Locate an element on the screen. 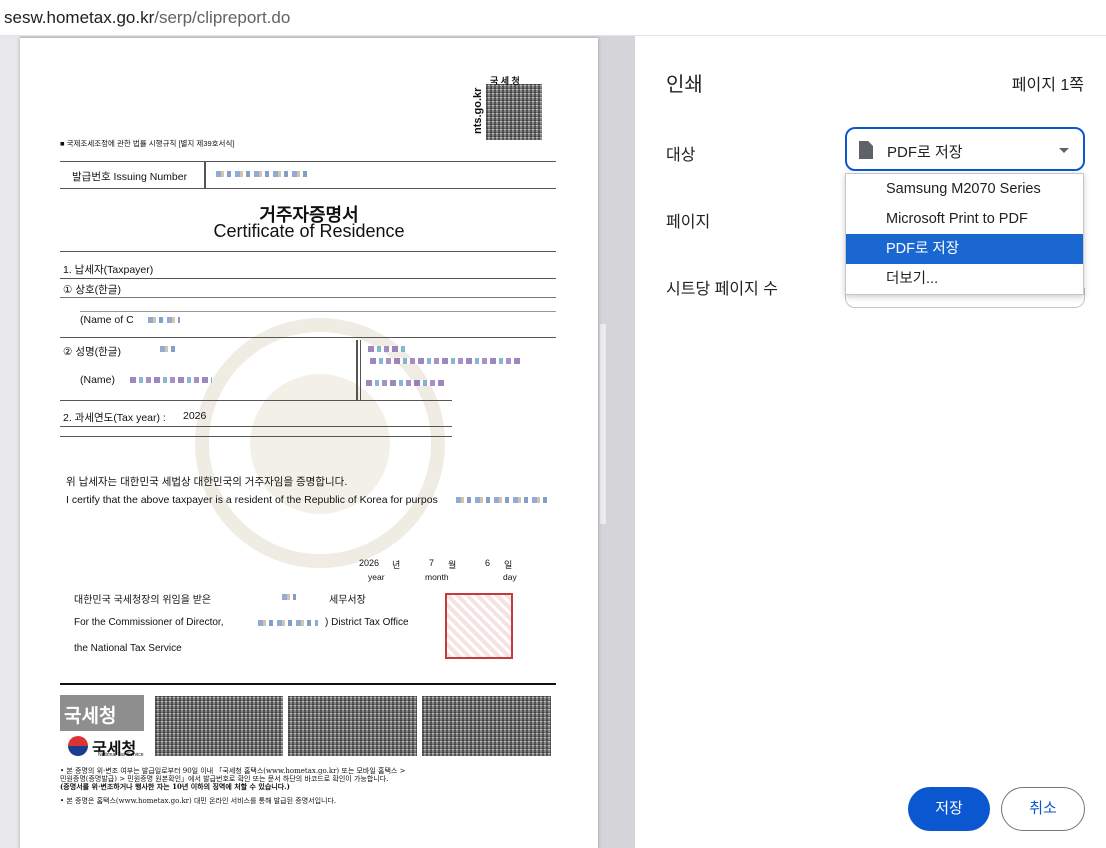 The height and width of the screenshot is (848, 1106). certification-korean: 위 납세자는 대한민국 세법상 대한민국의 거주자임을 증명합니다. is located at coordinates (207, 482).